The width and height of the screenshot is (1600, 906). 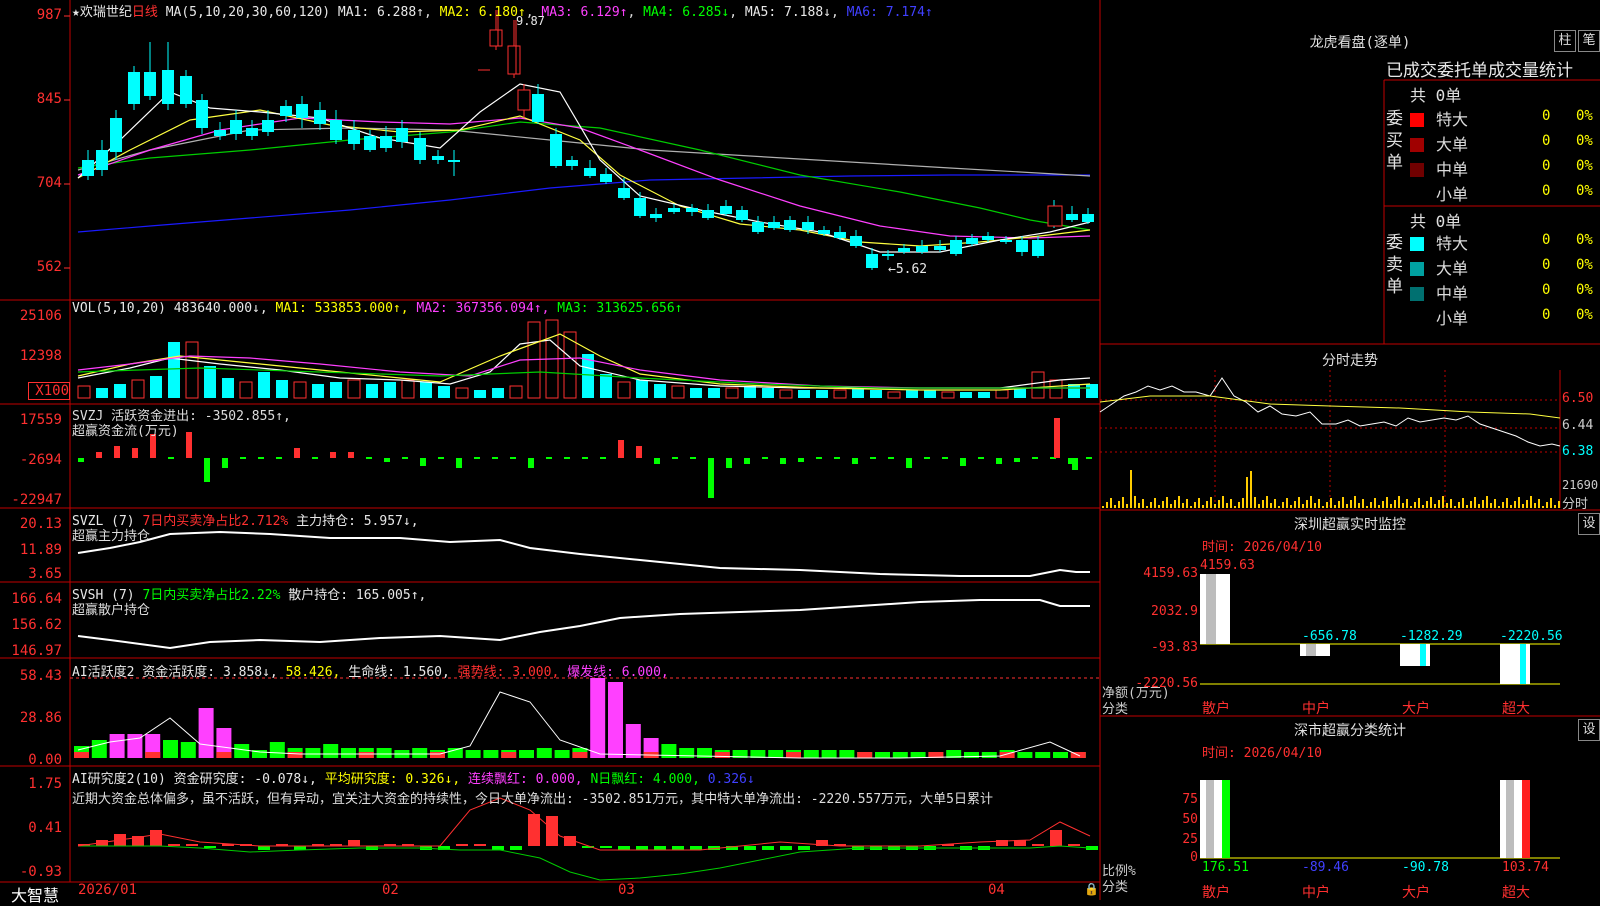 I want to click on date-label: 02, so click(x=390, y=890).